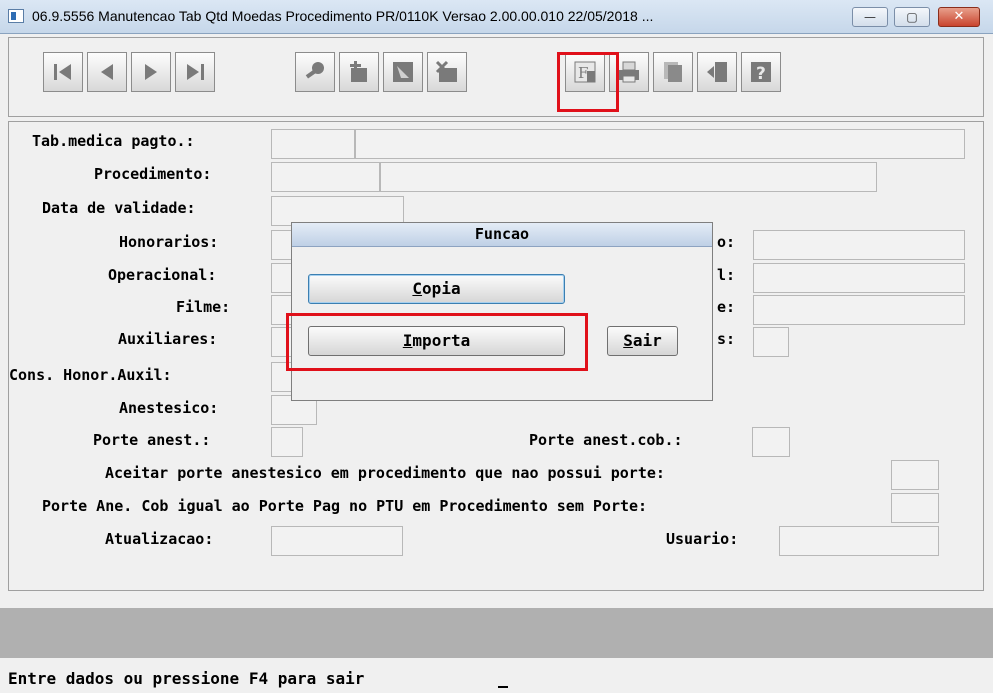 This screenshot has height=693, width=993. I want to click on copia-button: Copia, so click(436, 289).